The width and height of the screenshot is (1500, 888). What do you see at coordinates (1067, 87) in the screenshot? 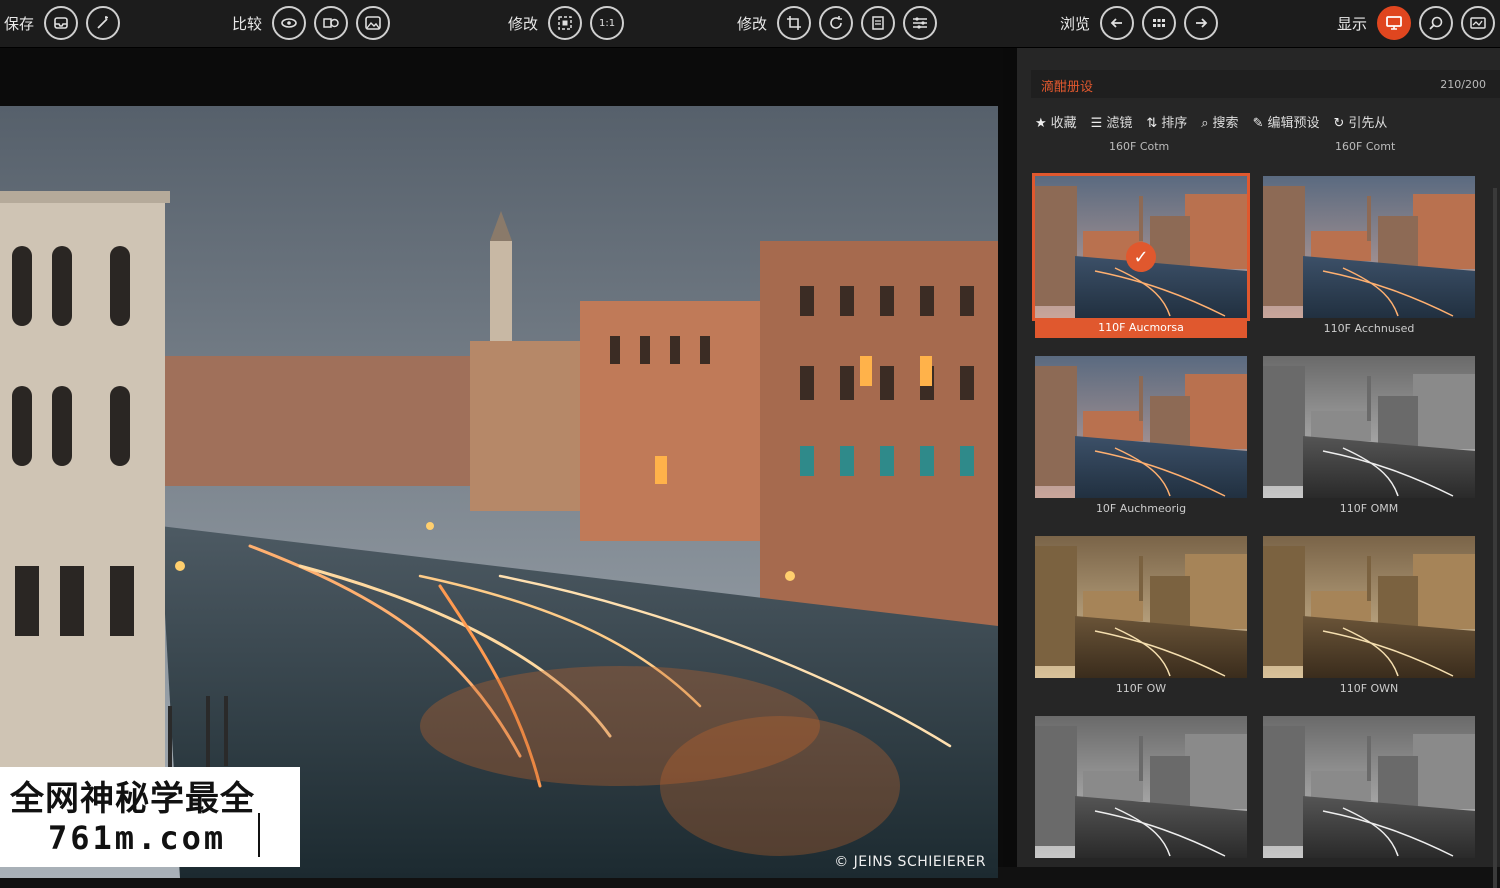
I see `panel-title: 滴酣册设` at bounding box center [1067, 87].